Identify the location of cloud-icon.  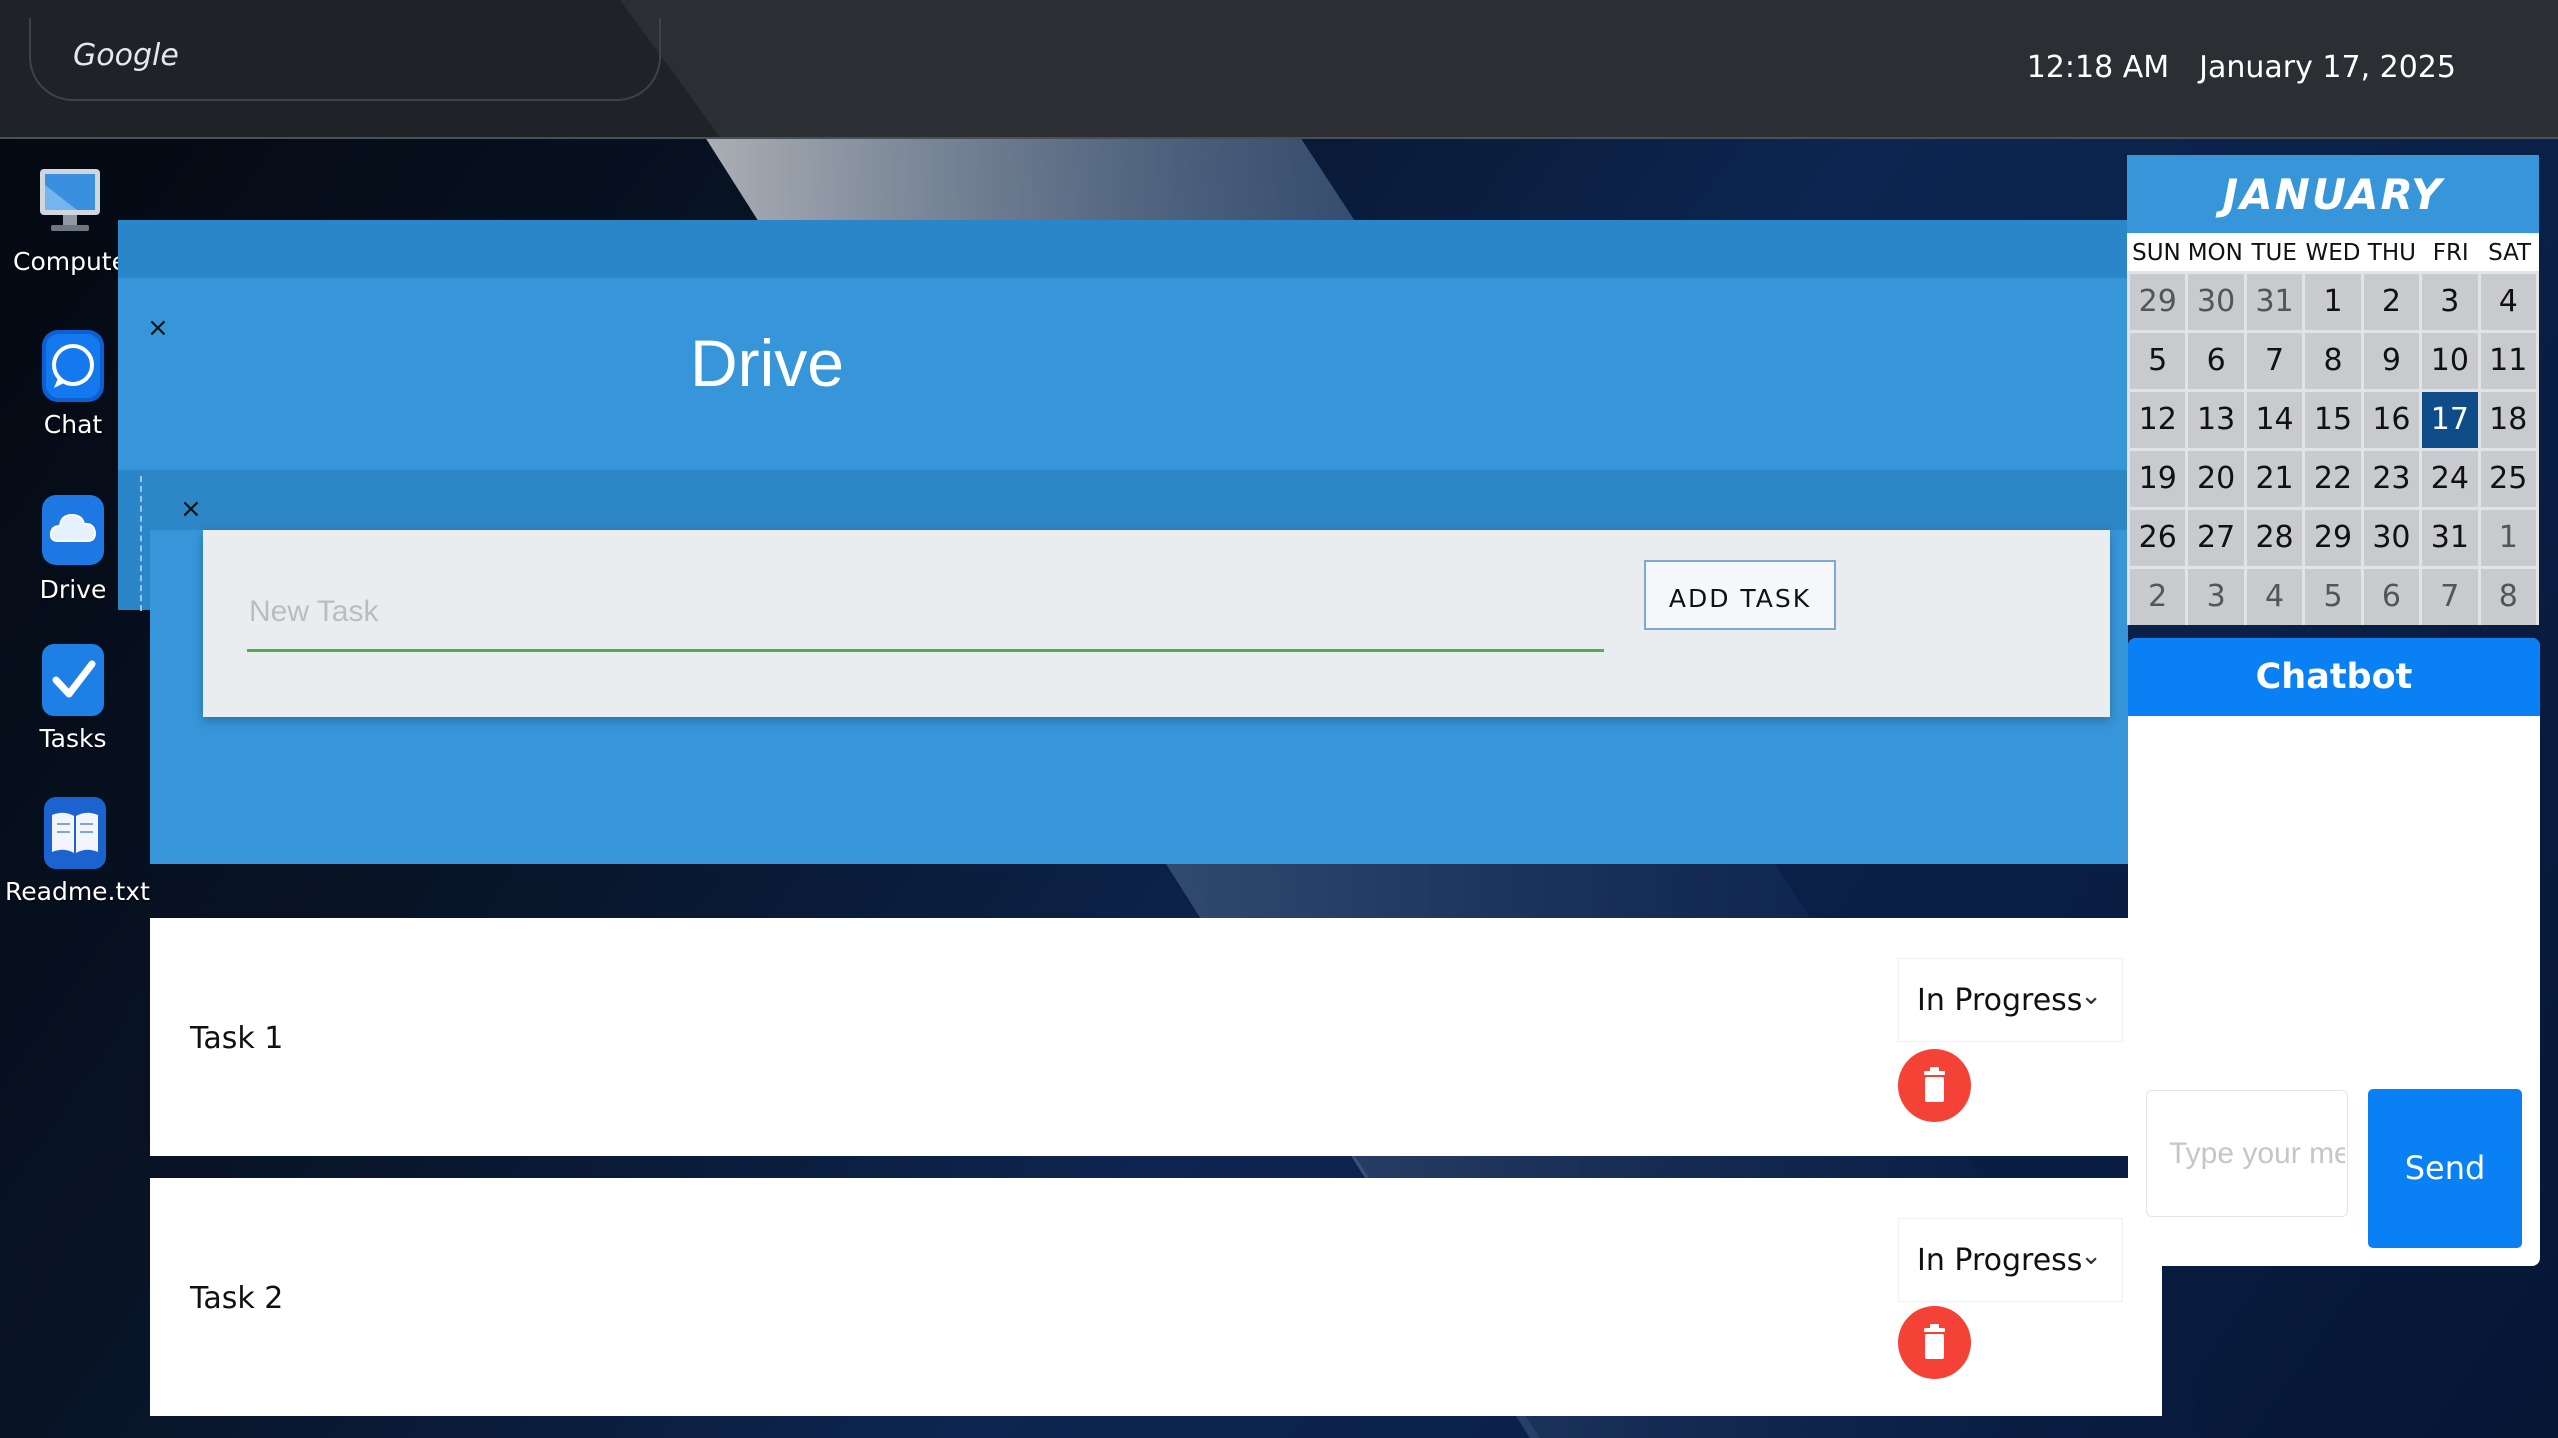
(73, 531).